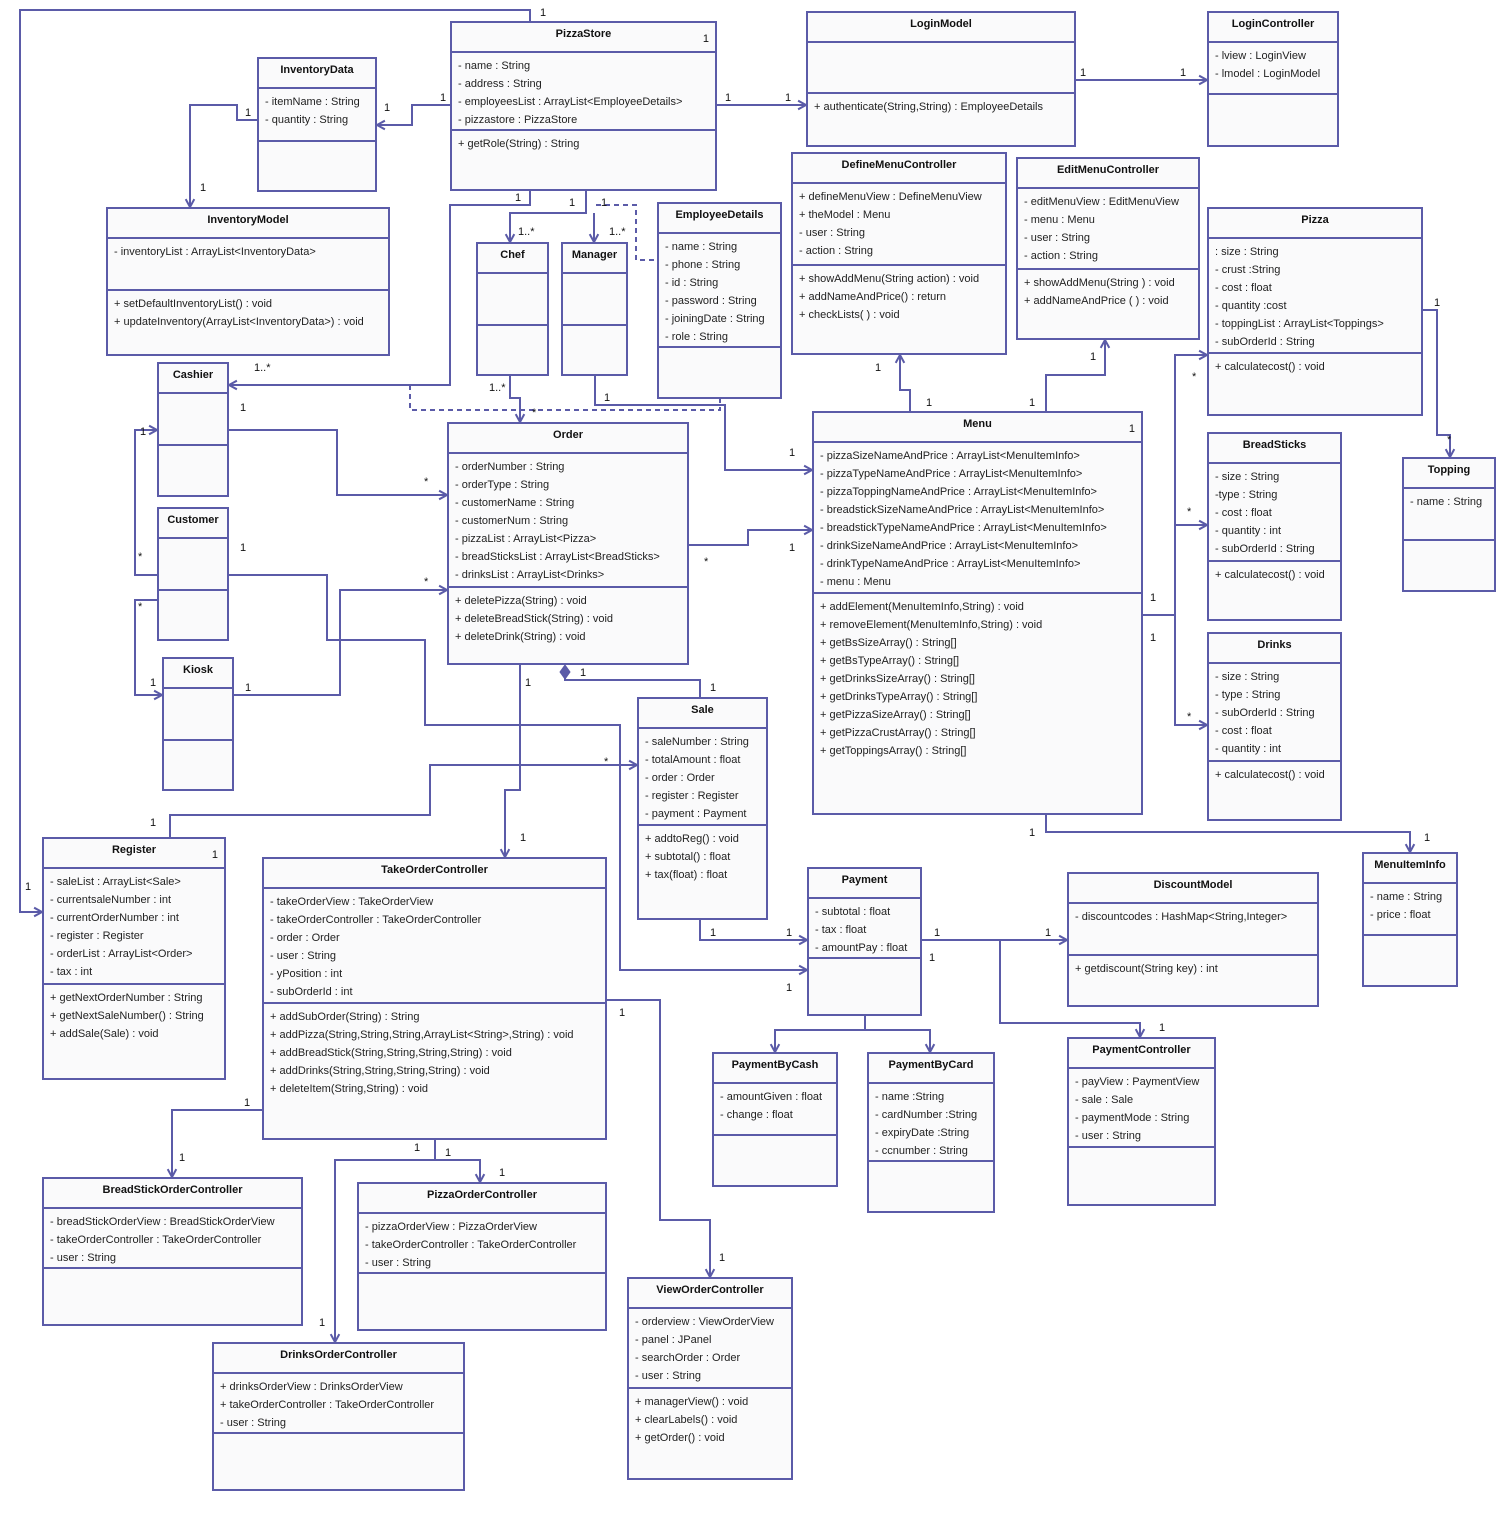  Describe the element at coordinates (1449, 474) in the screenshot. I see `class-name: Topping` at that location.